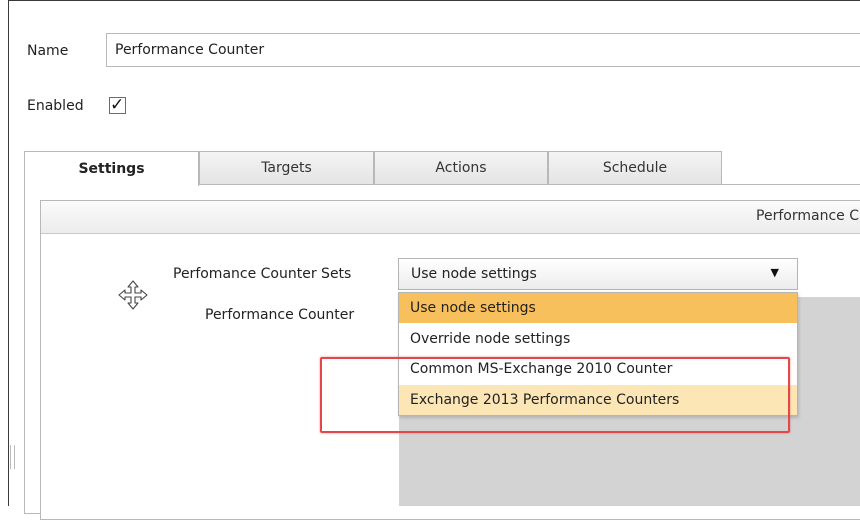  I want to click on enabled-label: Enabled, so click(55, 106).